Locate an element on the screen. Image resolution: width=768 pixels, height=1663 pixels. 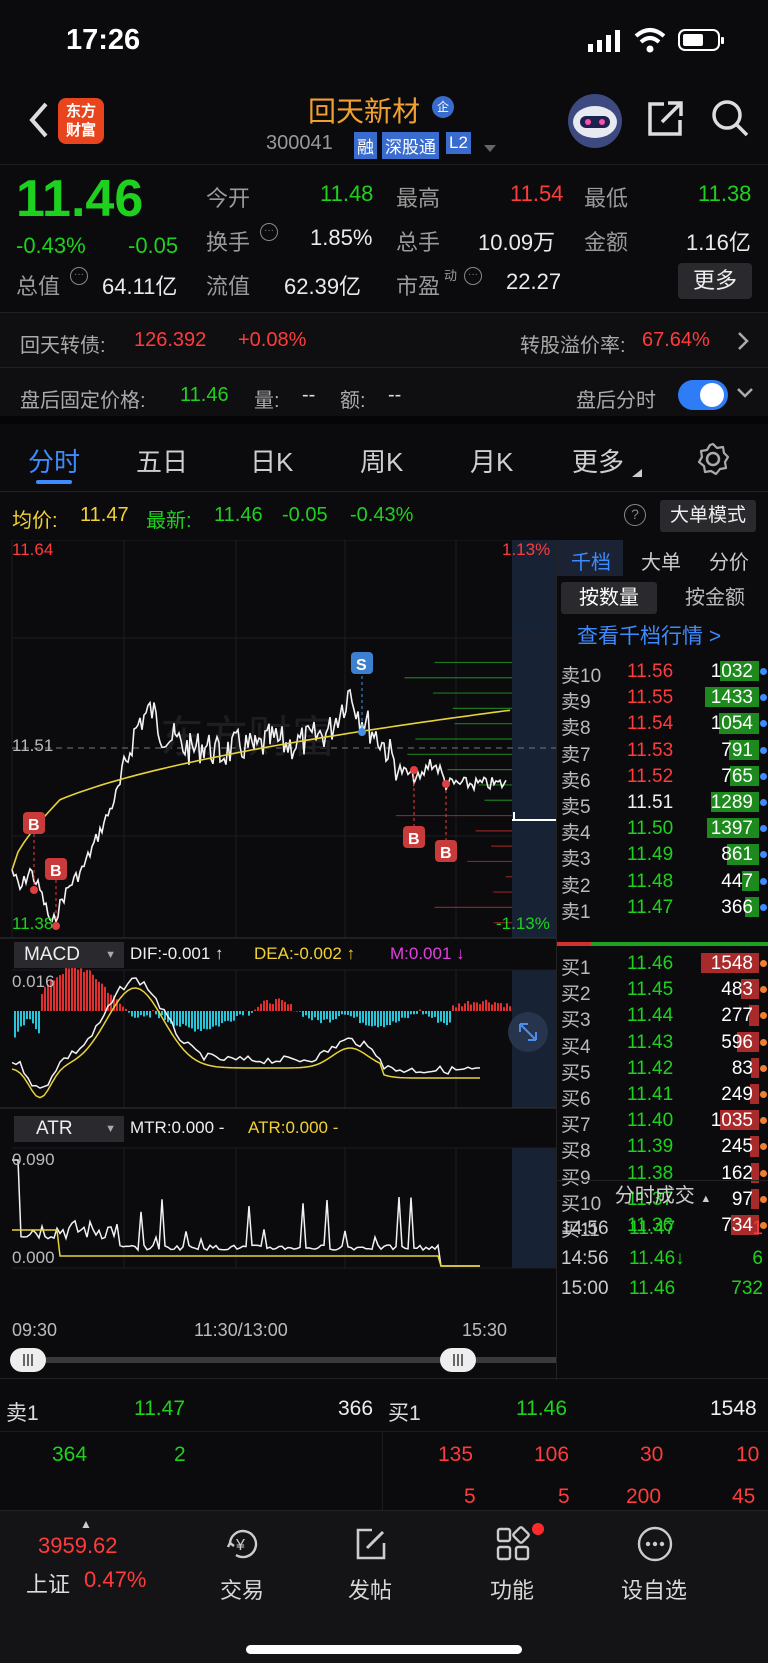
view-depth-link: 查看千档行情 > is located at coordinates (649, 635).